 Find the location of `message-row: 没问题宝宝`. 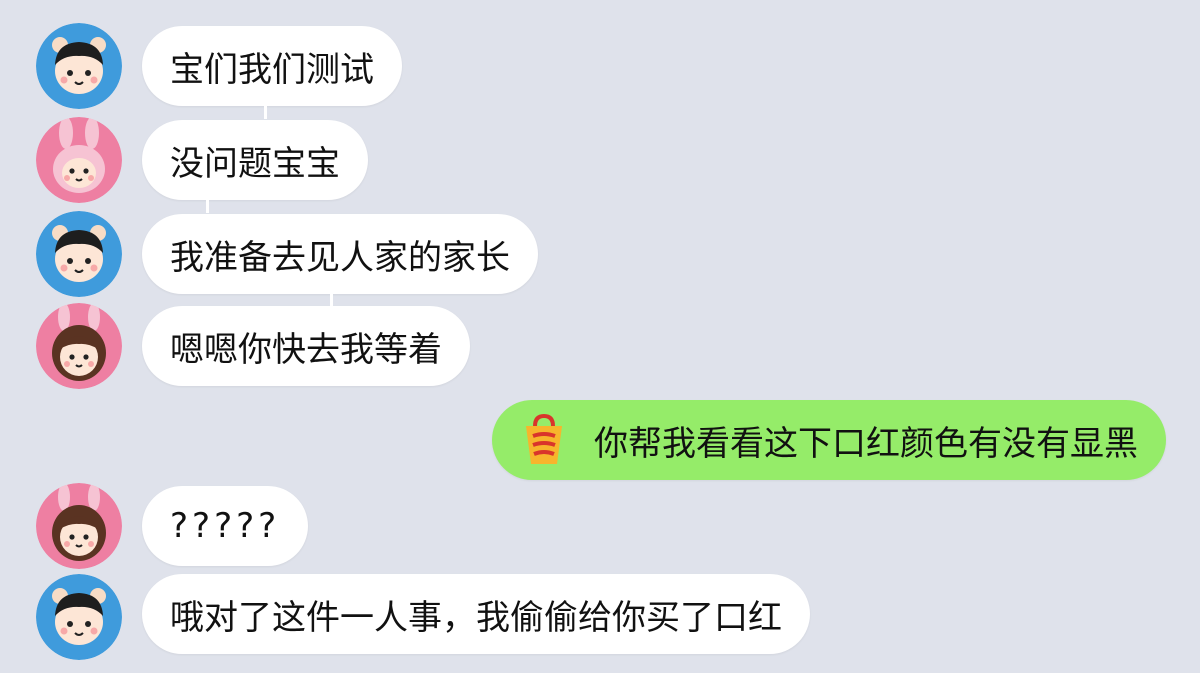

message-row: 没问题宝宝 is located at coordinates (600, 160).